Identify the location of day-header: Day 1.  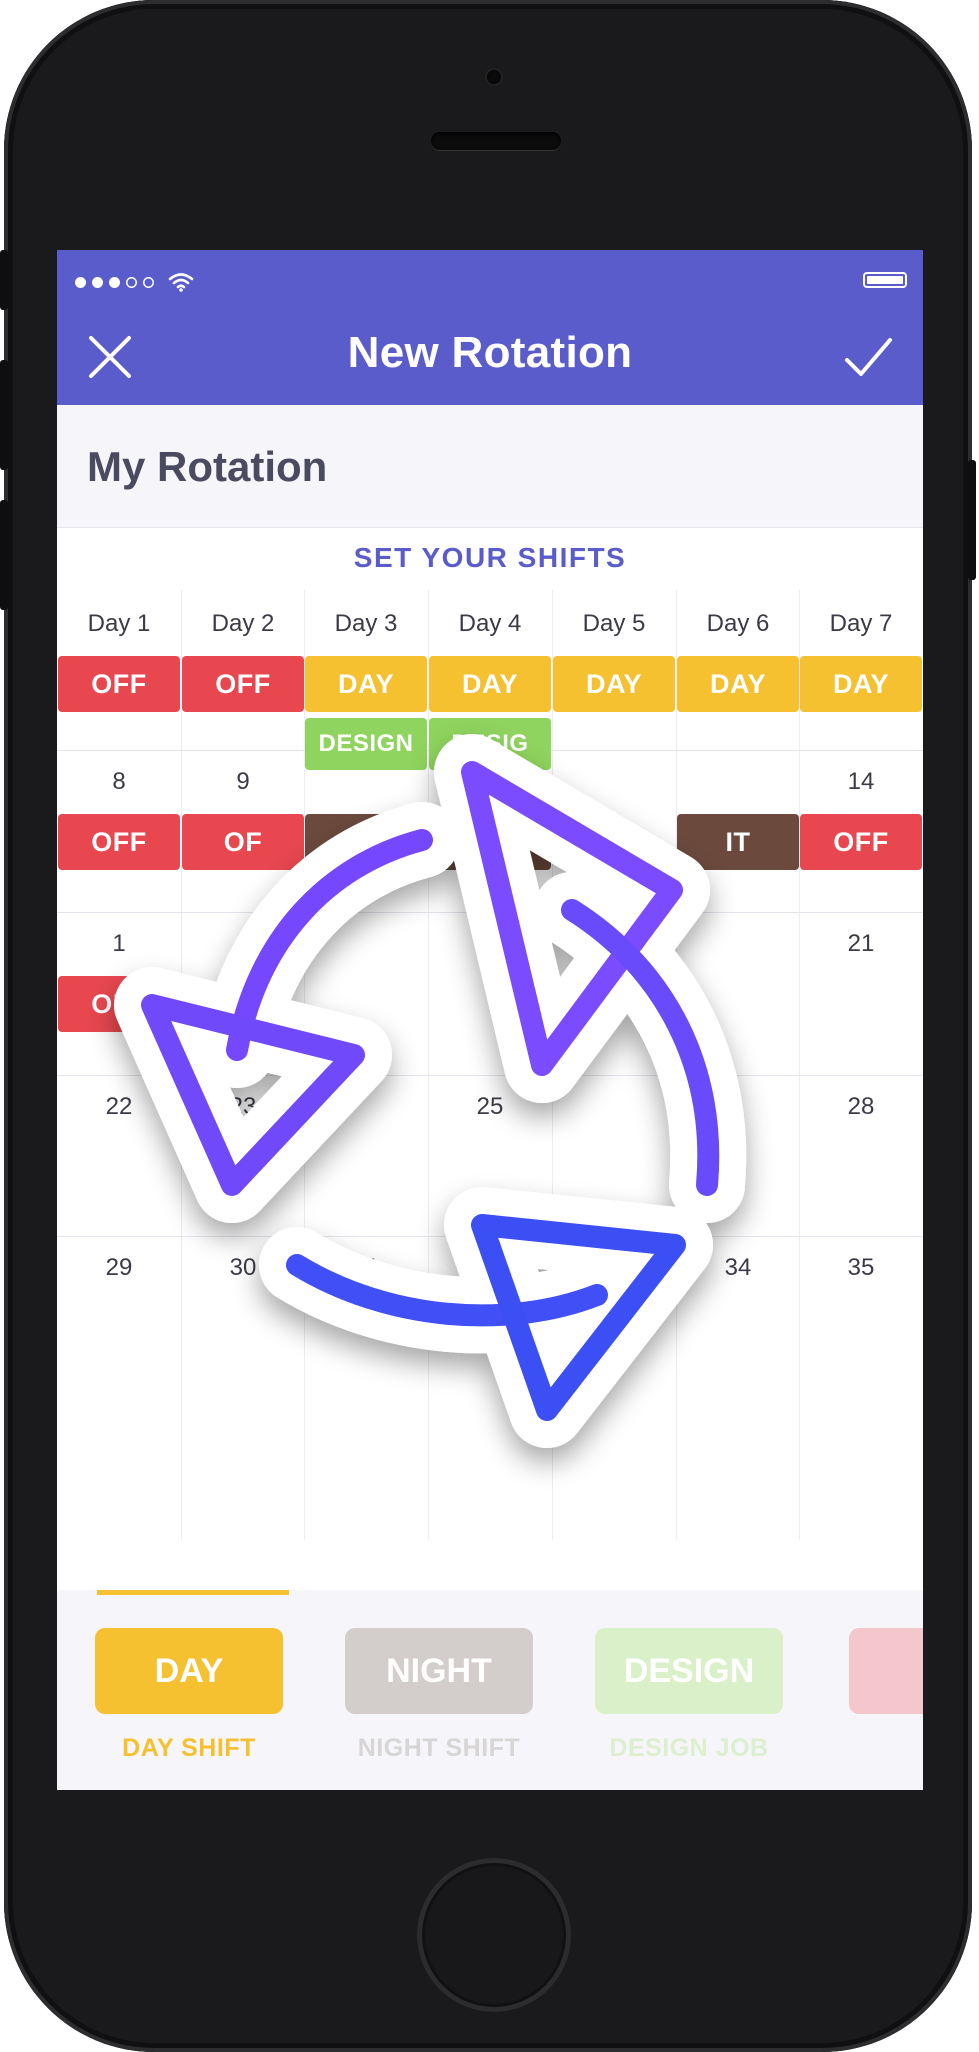
(119, 623).